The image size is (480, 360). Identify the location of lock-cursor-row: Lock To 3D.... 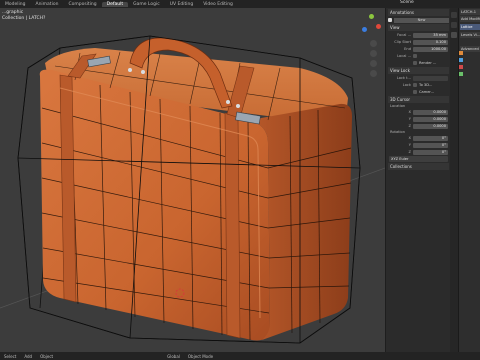
(418, 85).